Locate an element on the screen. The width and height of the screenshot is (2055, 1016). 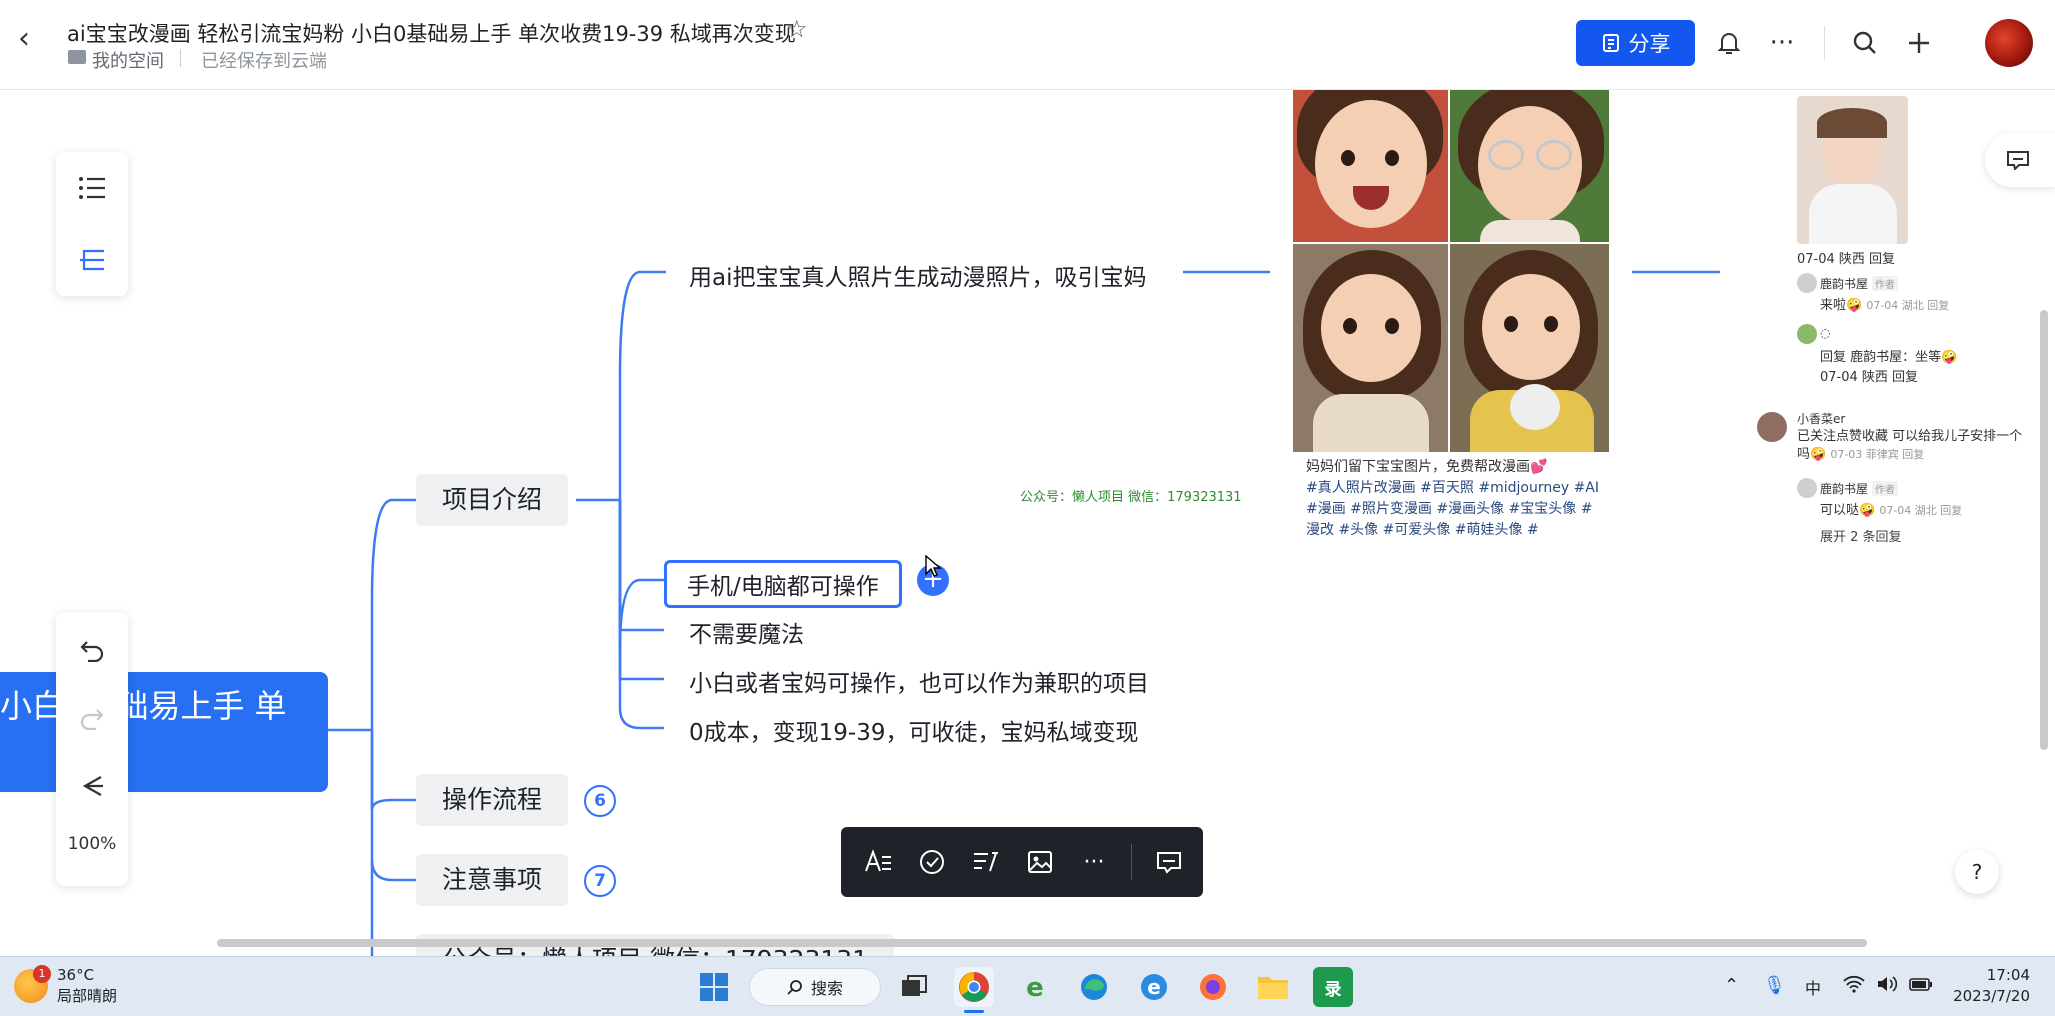
svg-text: e is located at coordinates (1035, 987).